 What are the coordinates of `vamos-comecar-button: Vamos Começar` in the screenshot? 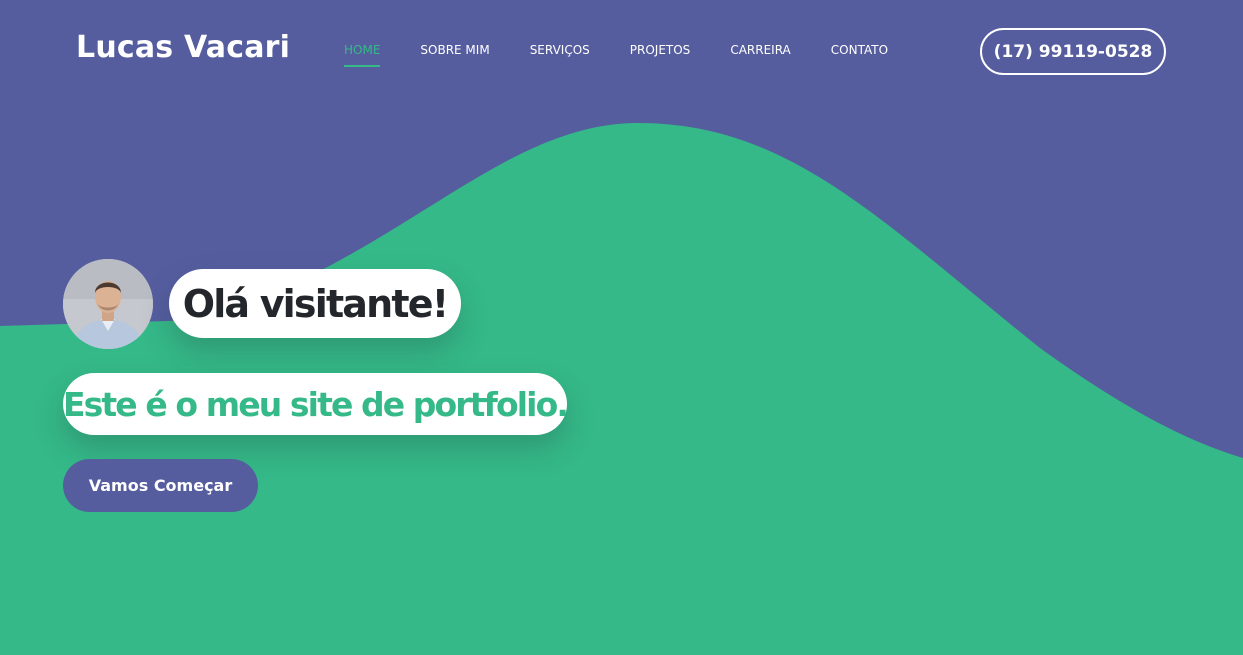 It's located at (160, 485).